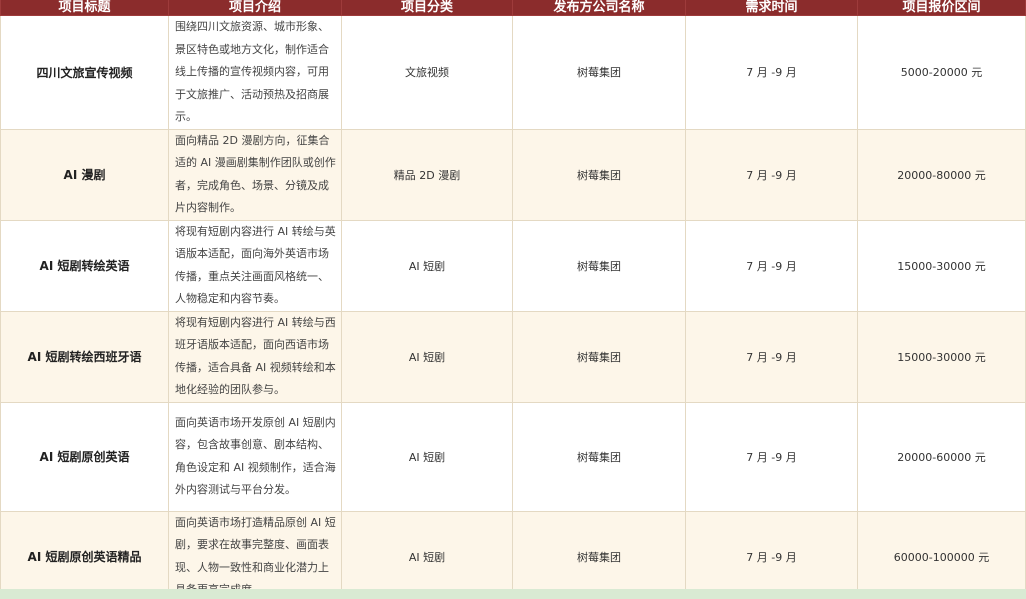 The image size is (1026, 599). What do you see at coordinates (941, 8) in the screenshot?
I see `col-header-price: 项目报价区间` at bounding box center [941, 8].